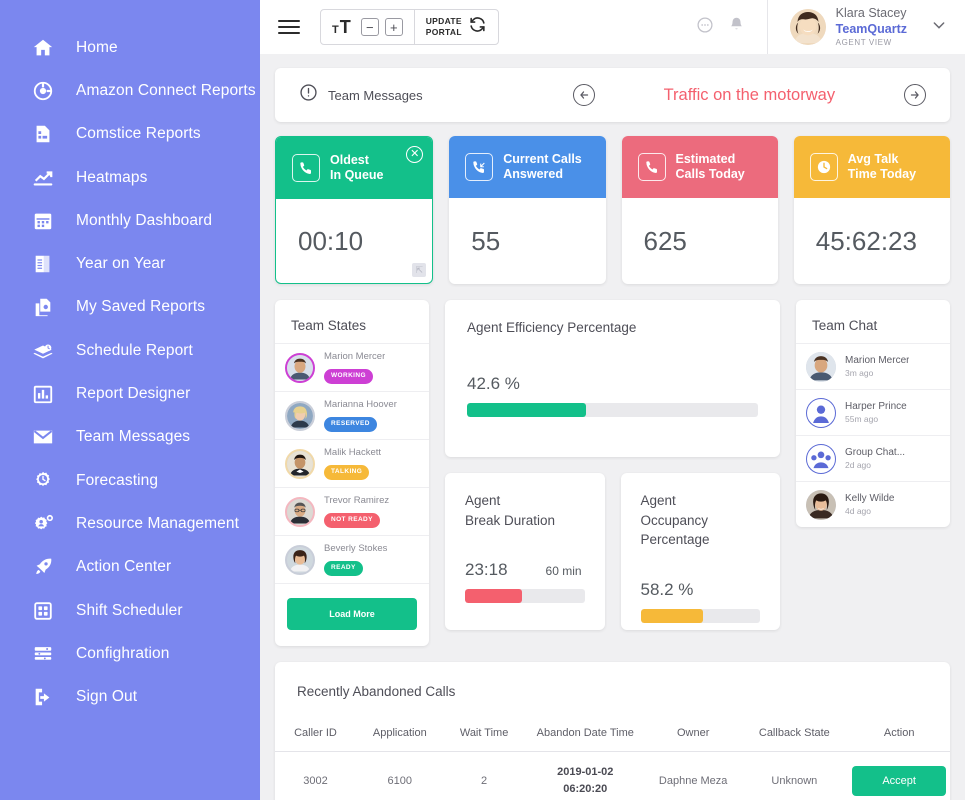 The image size is (965, 800). Describe the element at coordinates (130, 177) in the screenshot. I see `sidebar-item-heatmaps: Heatmaps` at that location.